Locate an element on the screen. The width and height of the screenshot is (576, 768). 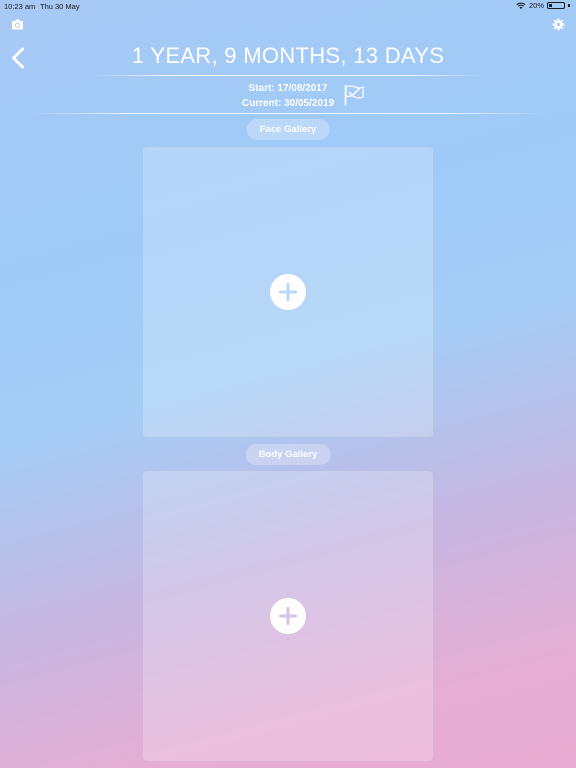
status-date: Thu 30 May is located at coordinates (60, 6).